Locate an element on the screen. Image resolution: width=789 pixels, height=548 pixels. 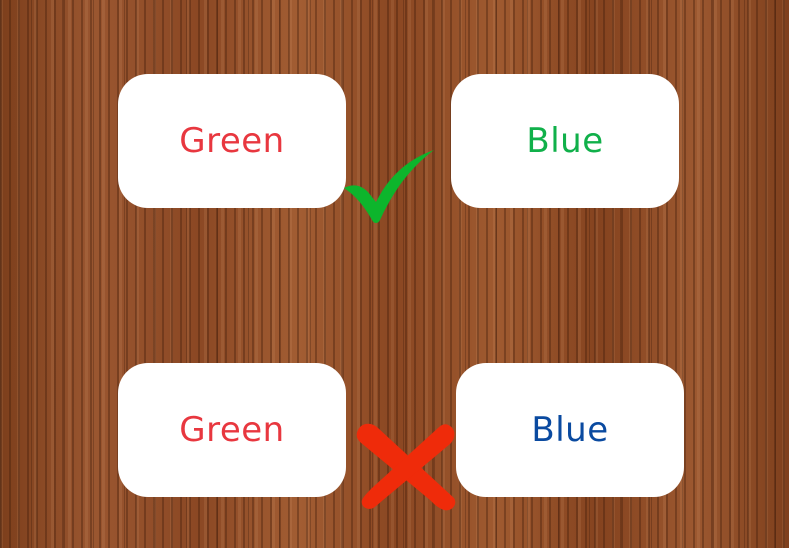
cross-icon is located at coordinates (406, 467).